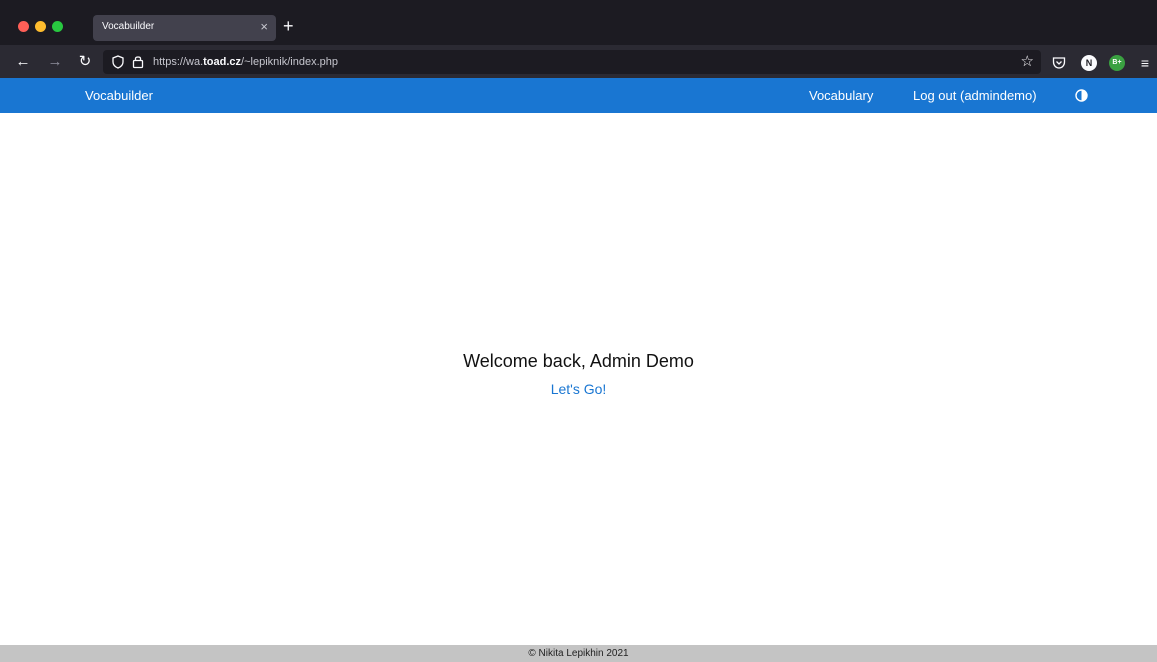 This screenshot has width=1157, height=662. What do you see at coordinates (1089, 63) in the screenshot?
I see `extension-n-icon: N` at bounding box center [1089, 63].